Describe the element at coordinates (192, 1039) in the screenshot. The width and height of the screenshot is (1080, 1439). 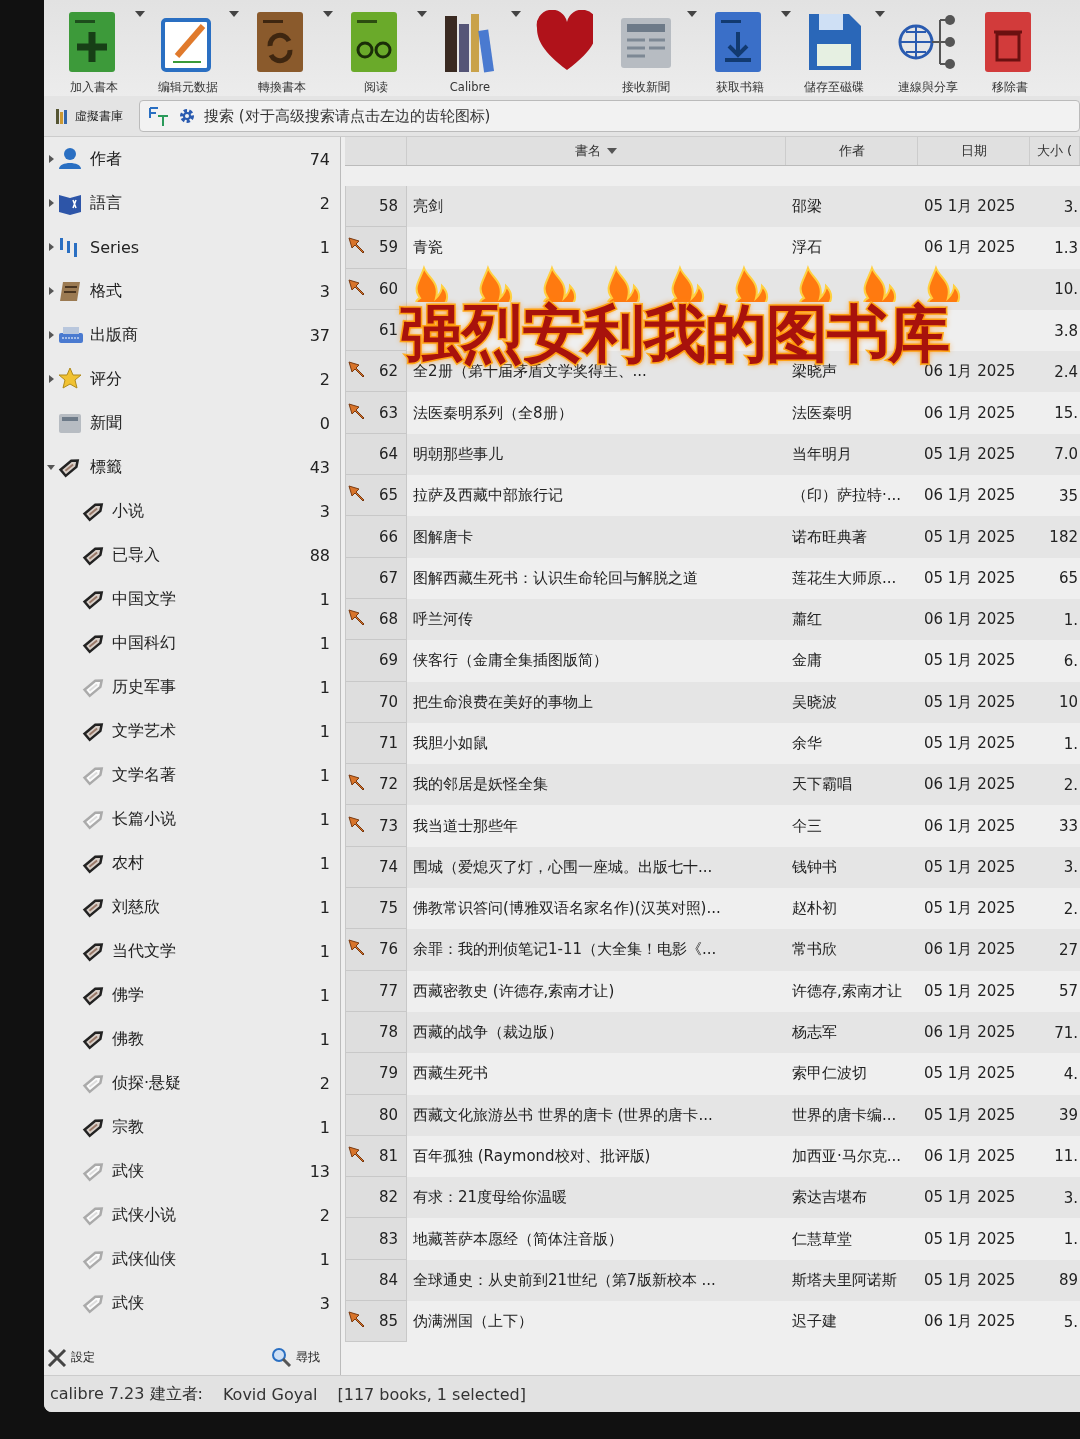
I see `tag-item: 佛教 1` at that location.